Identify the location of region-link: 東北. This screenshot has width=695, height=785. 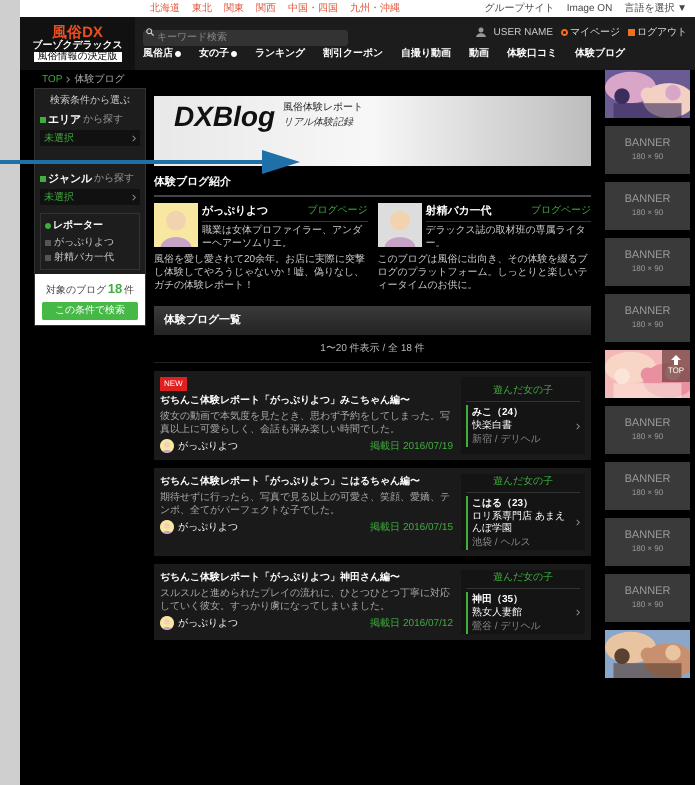
(202, 8).